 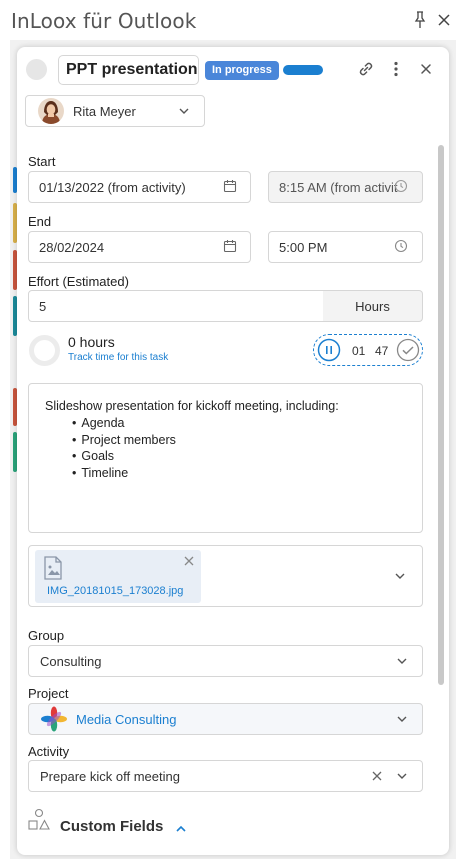 I want to click on start-date-field: 01/13/2022 (from activity), so click(x=139, y=187).